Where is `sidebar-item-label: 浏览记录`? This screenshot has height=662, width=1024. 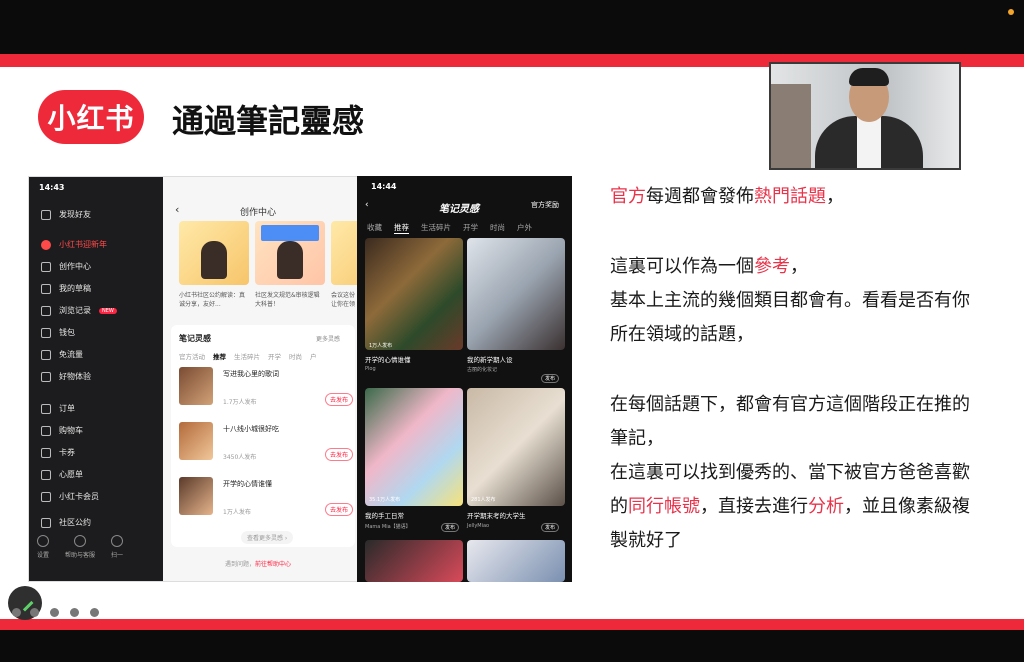
sidebar-item-label: 浏览记录 is located at coordinates (75, 310).